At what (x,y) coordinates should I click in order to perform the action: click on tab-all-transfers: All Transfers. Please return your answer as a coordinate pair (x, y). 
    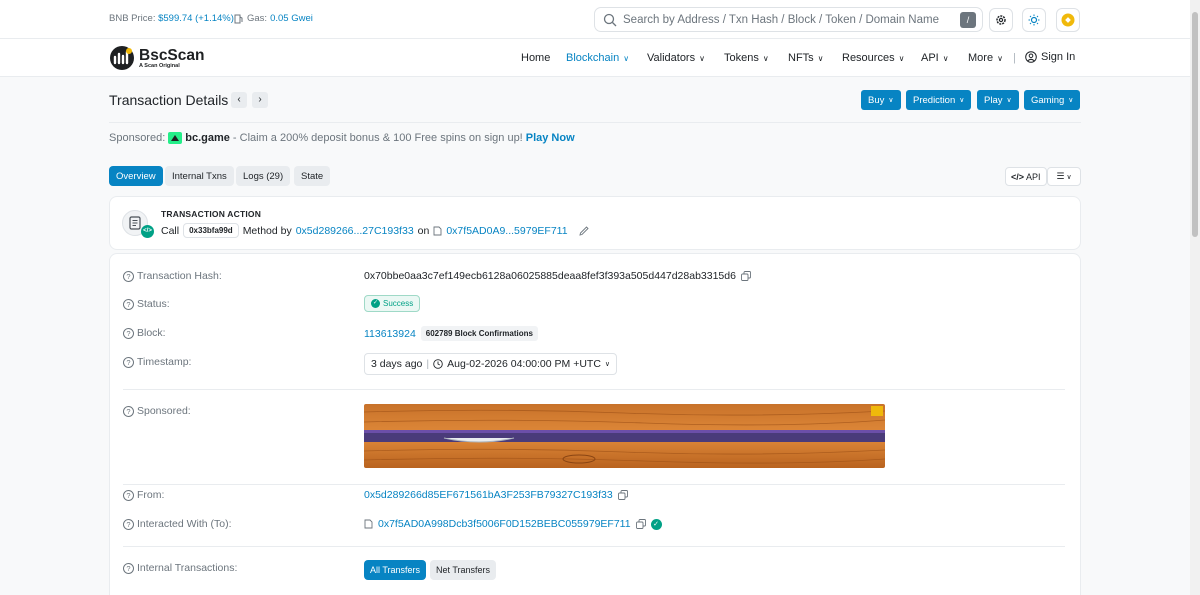
    Looking at the image, I should click on (395, 570).